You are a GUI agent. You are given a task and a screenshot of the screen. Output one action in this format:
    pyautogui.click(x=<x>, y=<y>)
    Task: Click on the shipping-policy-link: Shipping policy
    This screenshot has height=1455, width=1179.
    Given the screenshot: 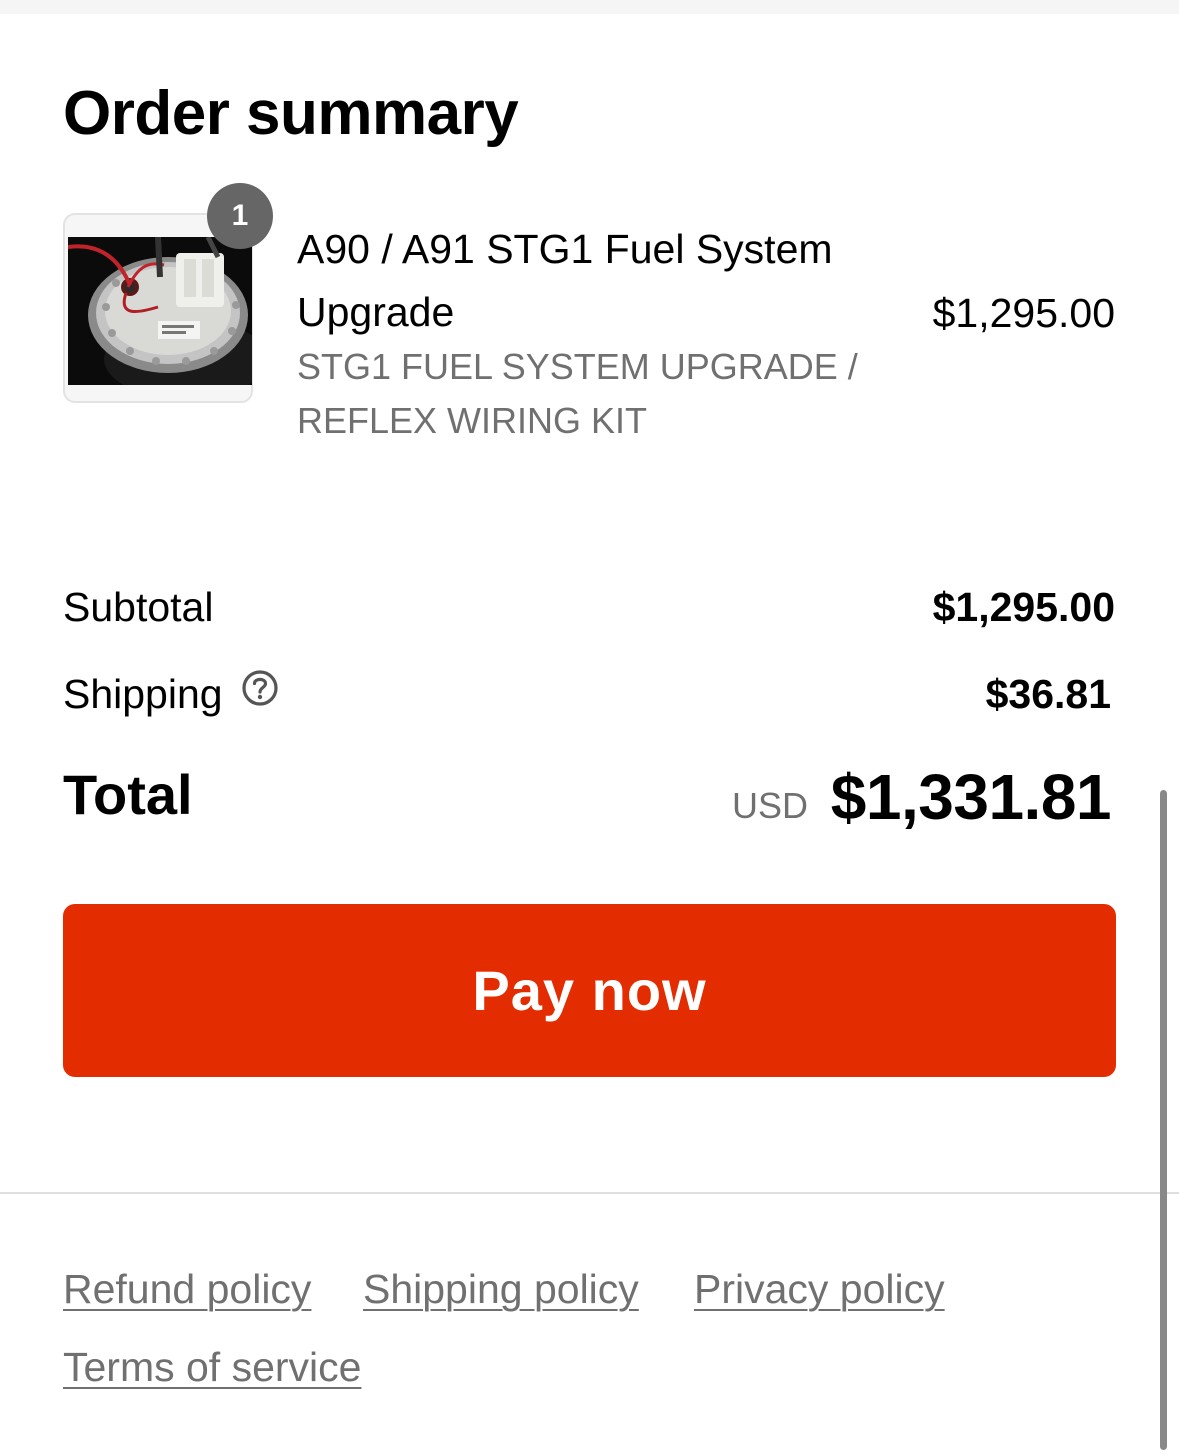 What is the action you would take?
    pyautogui.click(x=501, y=1289)
    